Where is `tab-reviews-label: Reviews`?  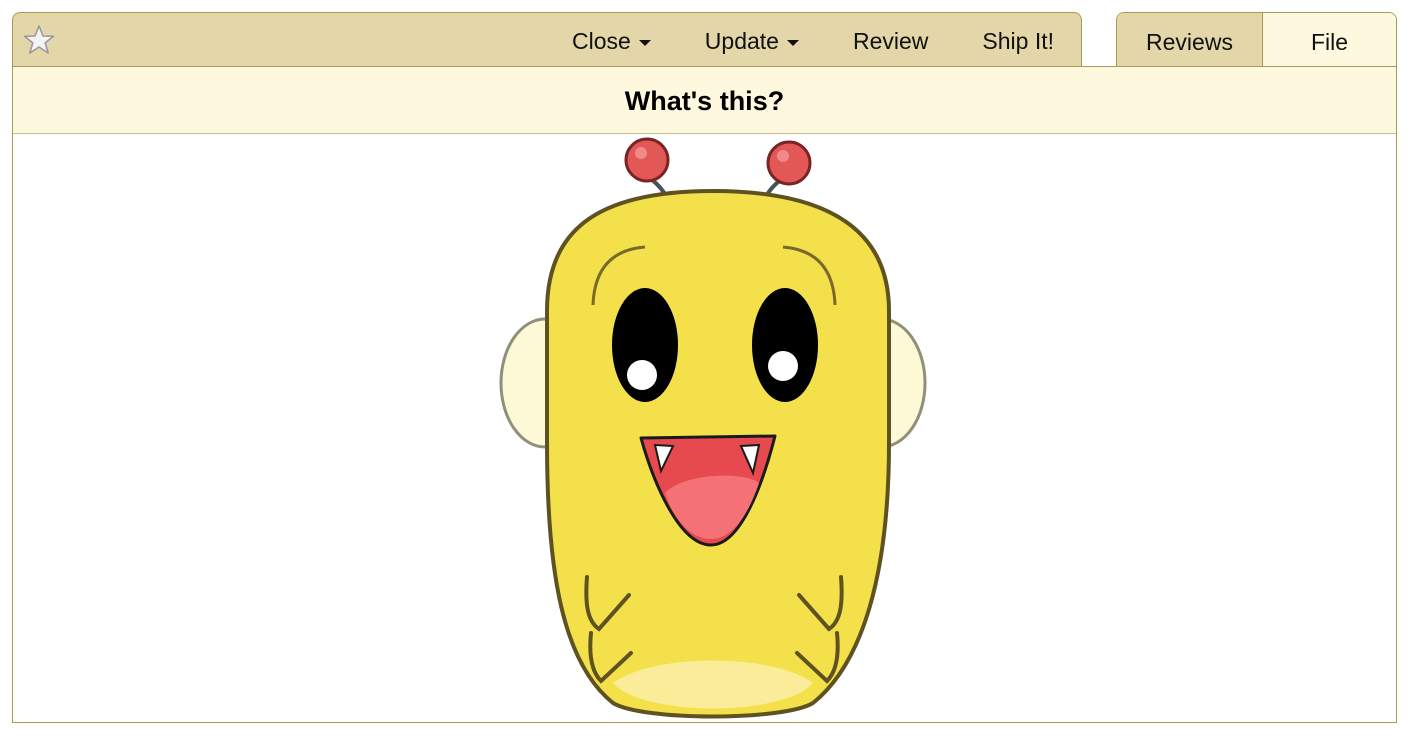 tab-reviews-label: Reviews is located at coordinates (1189, 42).